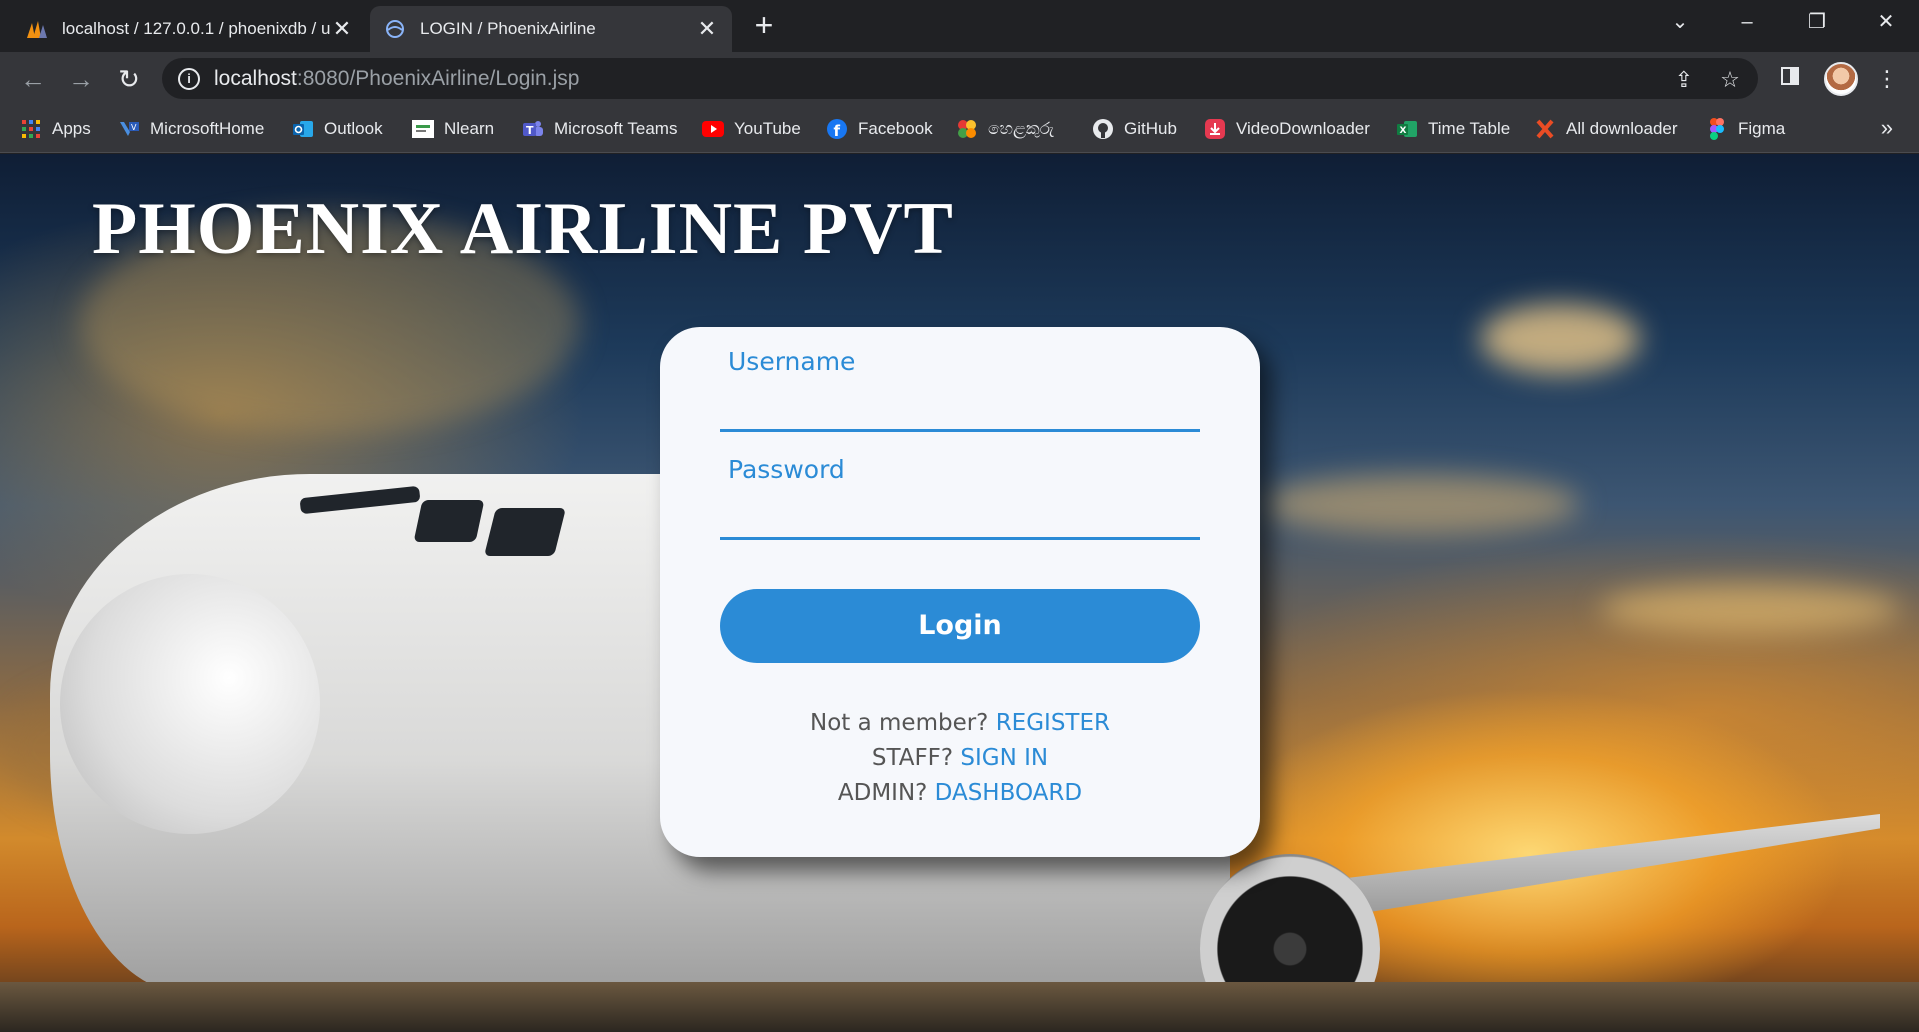 The image size is (1919, 1032). I want to click on nlearn-icon, so click(423, 129).